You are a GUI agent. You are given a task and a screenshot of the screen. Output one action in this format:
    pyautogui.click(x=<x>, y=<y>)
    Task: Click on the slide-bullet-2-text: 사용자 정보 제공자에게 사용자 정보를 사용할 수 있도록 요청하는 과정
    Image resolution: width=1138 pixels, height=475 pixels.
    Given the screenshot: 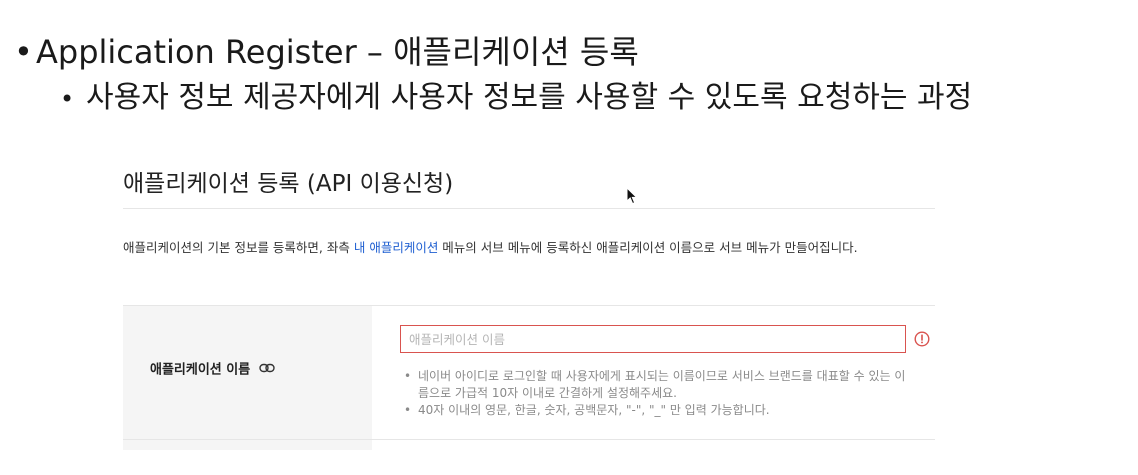 What is the action you would take?
    pyautogui.click(x=529, y=97)
    